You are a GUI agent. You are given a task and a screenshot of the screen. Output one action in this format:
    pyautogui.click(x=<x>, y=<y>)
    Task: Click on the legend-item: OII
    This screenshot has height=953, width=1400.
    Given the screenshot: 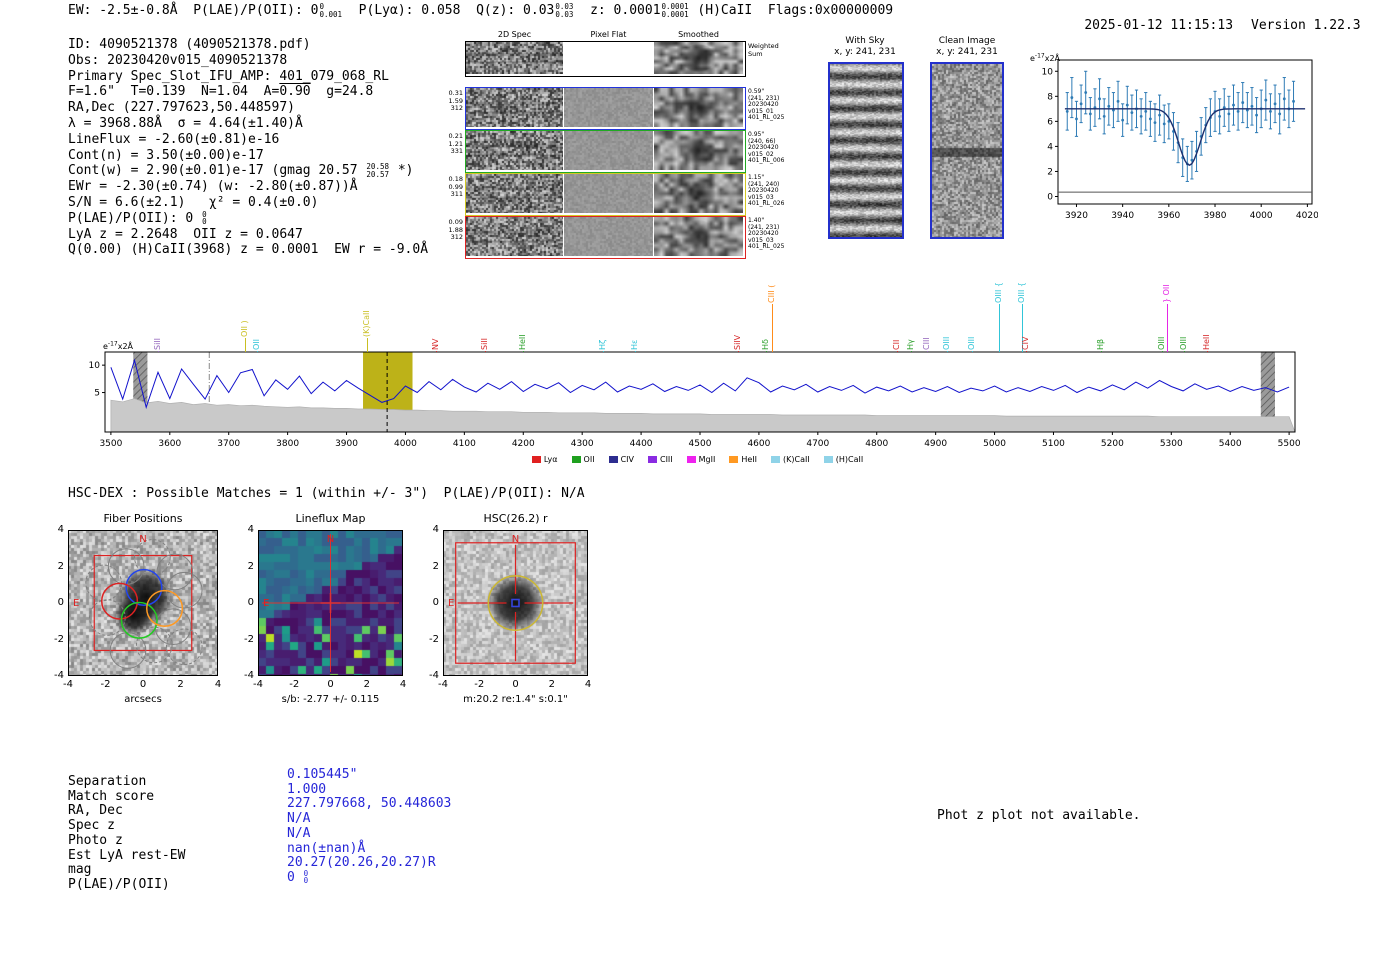 What is the action you would take?
    pyautogui.click(x=583, y=459)
    